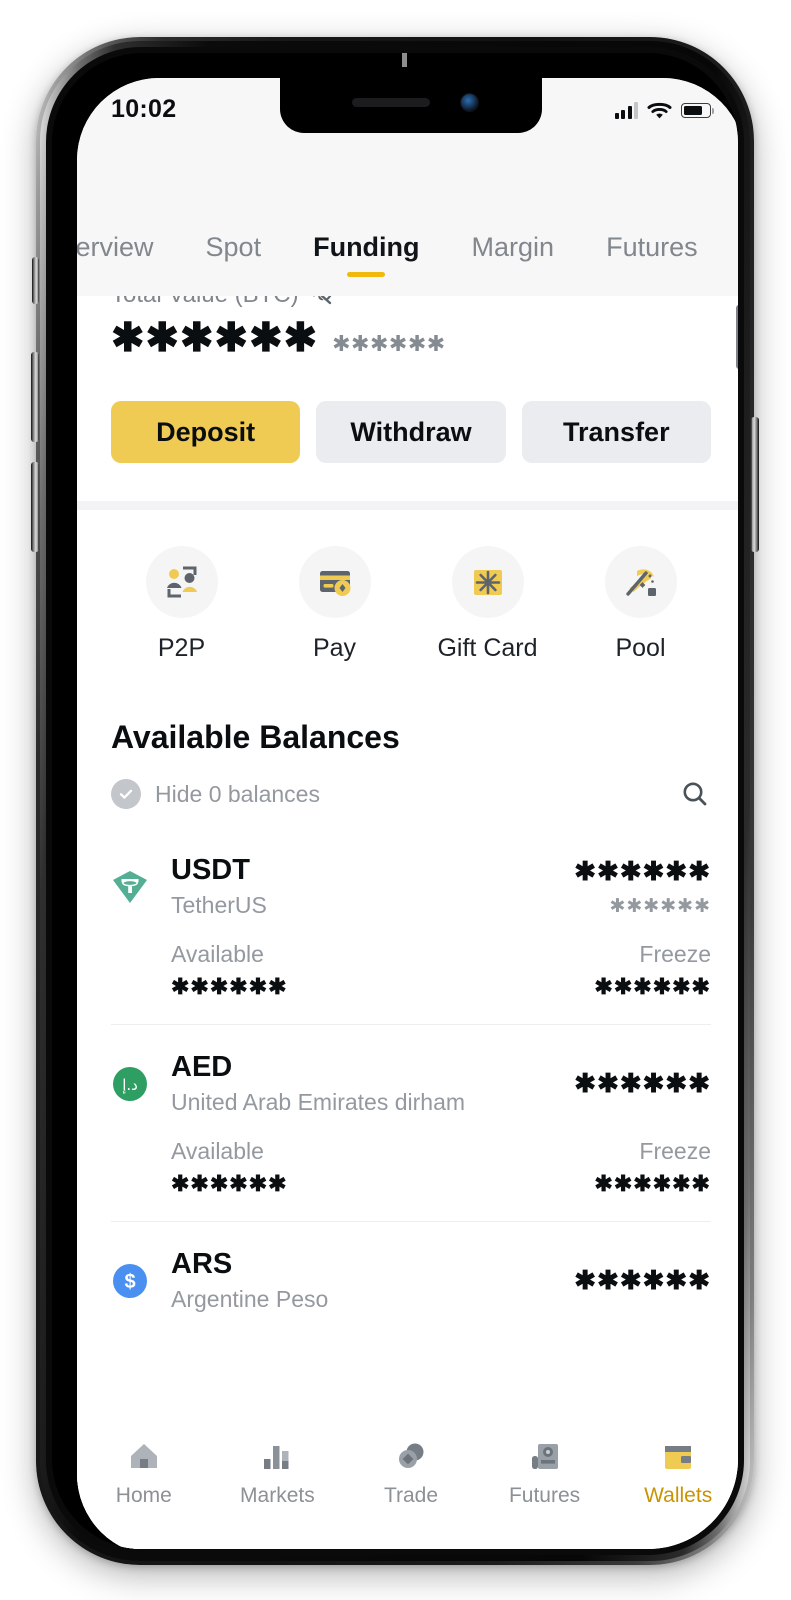  Describe the element at coordinates (237, 793) in the screenshot. I see `hide-balances-label: Hide 0 balances` at that location.